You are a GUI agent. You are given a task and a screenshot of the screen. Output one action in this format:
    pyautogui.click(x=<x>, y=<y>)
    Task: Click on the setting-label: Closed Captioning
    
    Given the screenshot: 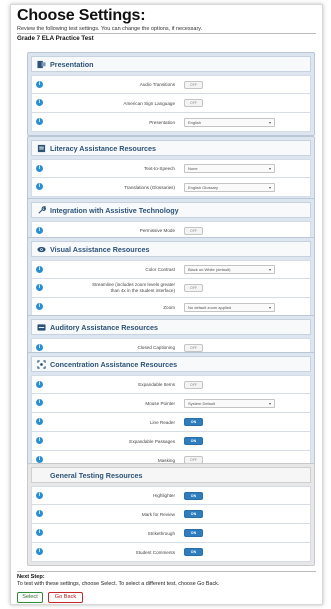 What is the action you would take?
    pyautogui.click(x=156, y=347)
    